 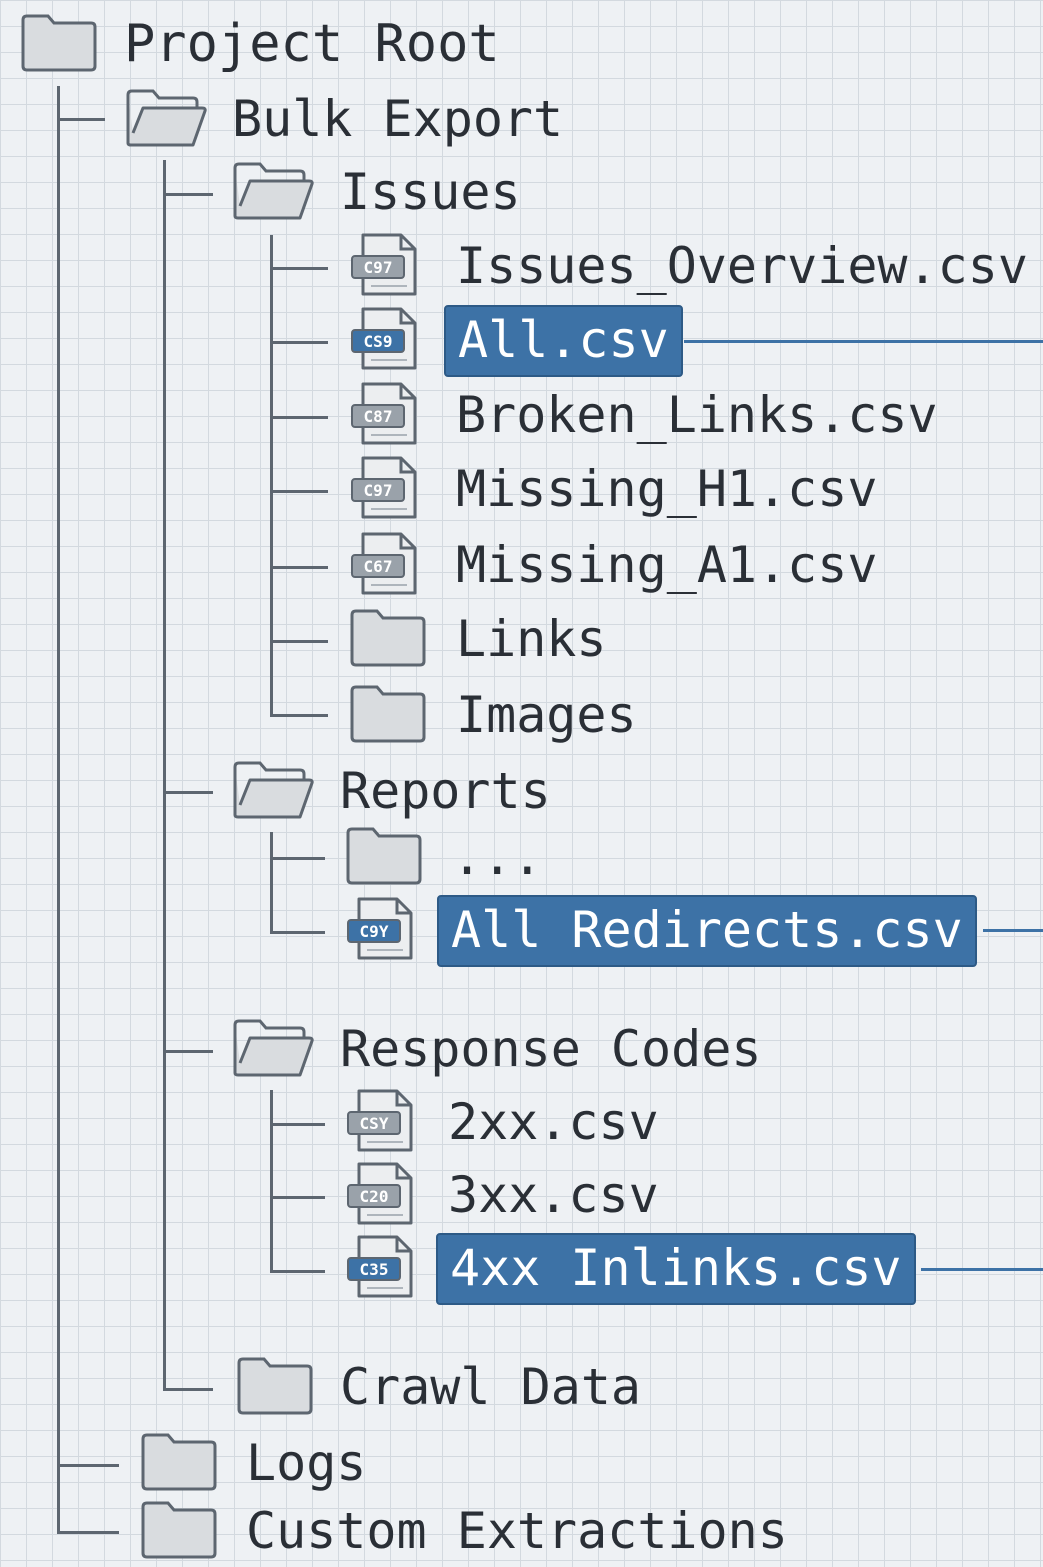 I want to click on tree-node-response-codes: Response Codes, so click(x=637, y=1050).